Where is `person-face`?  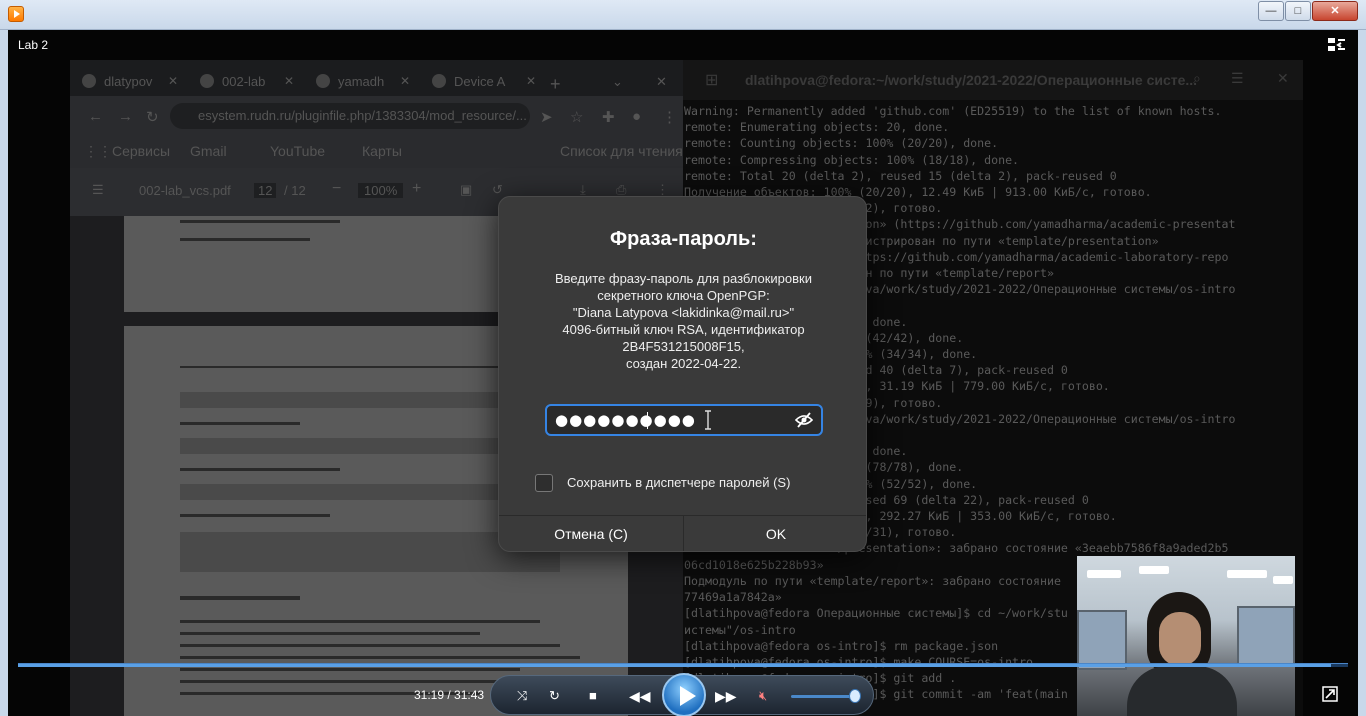
person-face is located at coordinates (1180, 639).